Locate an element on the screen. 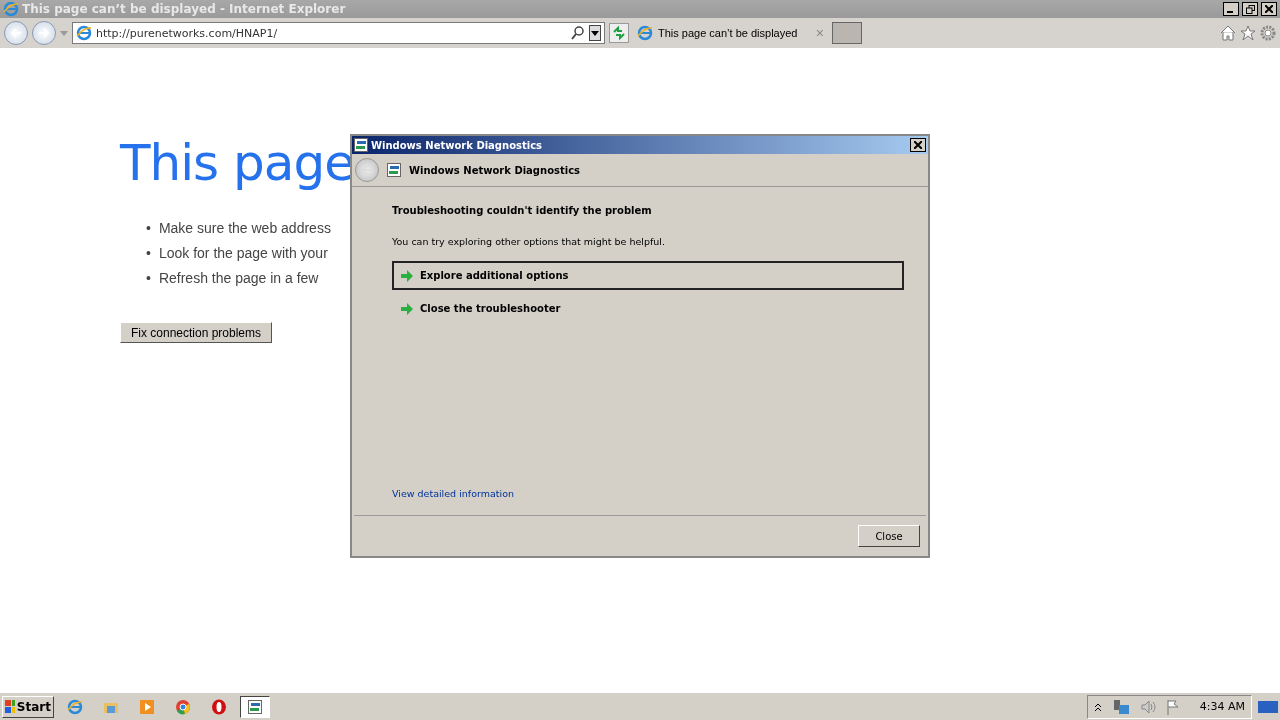 The width and height of the screenshot is (1280, 720). windows-logo-icon is located at coordinates (10, 706).